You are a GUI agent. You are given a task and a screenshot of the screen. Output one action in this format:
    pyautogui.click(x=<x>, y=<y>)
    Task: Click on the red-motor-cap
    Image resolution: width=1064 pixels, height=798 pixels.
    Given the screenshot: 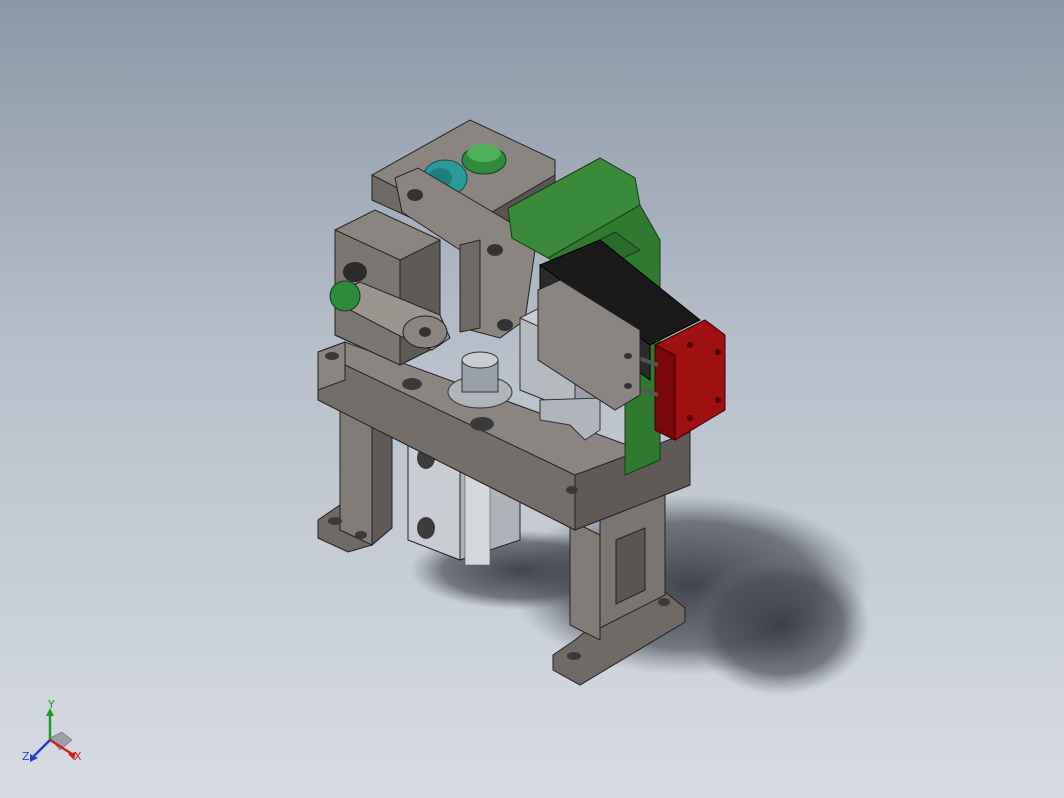 What is the action you would take?
    pyautogui.click(x=690, y=380)
    